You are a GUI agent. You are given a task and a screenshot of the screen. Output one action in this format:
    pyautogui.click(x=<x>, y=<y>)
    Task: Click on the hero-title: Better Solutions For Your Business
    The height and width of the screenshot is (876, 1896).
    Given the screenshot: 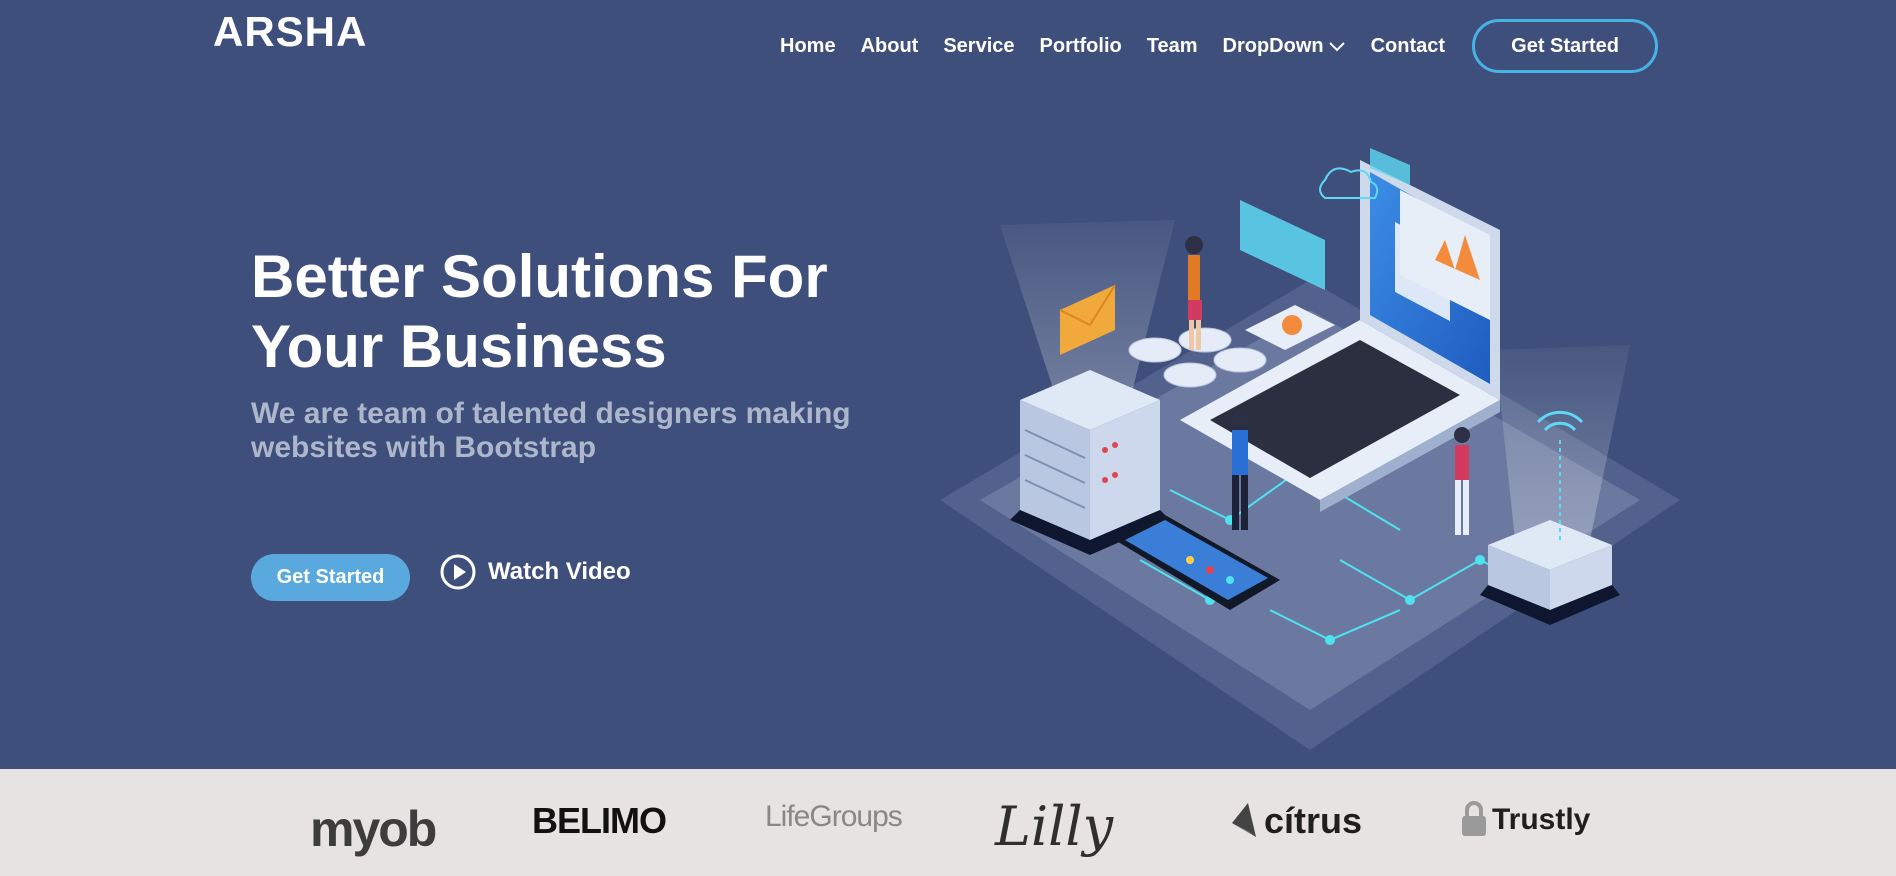 What is the action you would take?
    pyautogui.click(x=571, y=312)
    